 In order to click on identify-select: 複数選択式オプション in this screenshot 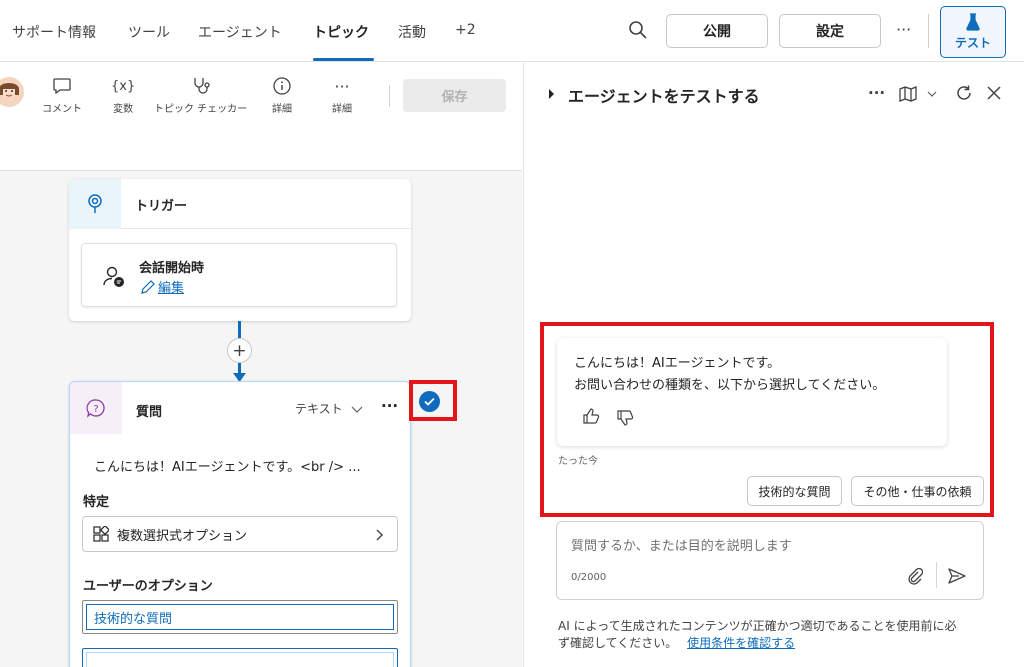, I will do `click(240, 534)`.